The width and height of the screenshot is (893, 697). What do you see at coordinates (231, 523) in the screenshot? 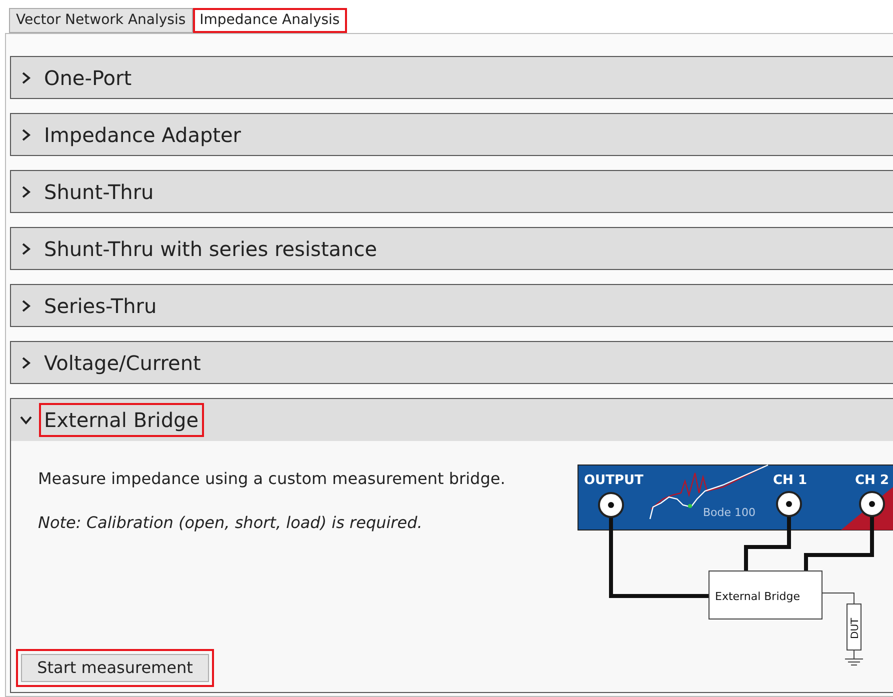
I see `note-text: Note: Calibration (open, short, load) is required.` at bounding box center [231, 523].